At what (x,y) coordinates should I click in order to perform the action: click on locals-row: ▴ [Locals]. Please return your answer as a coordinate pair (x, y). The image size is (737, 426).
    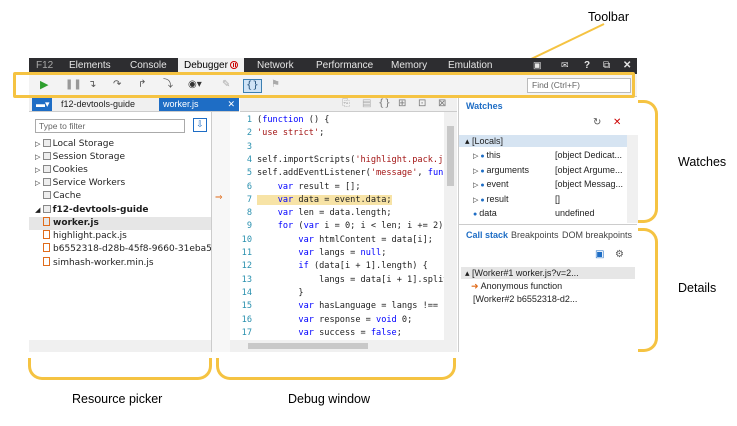
    Looking at the image, I should click on (543, 141).